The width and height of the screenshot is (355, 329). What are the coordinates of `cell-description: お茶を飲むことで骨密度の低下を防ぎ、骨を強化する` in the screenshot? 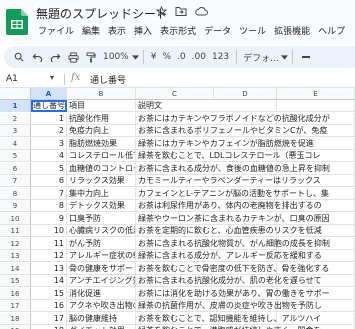 It's located at (245, 269).